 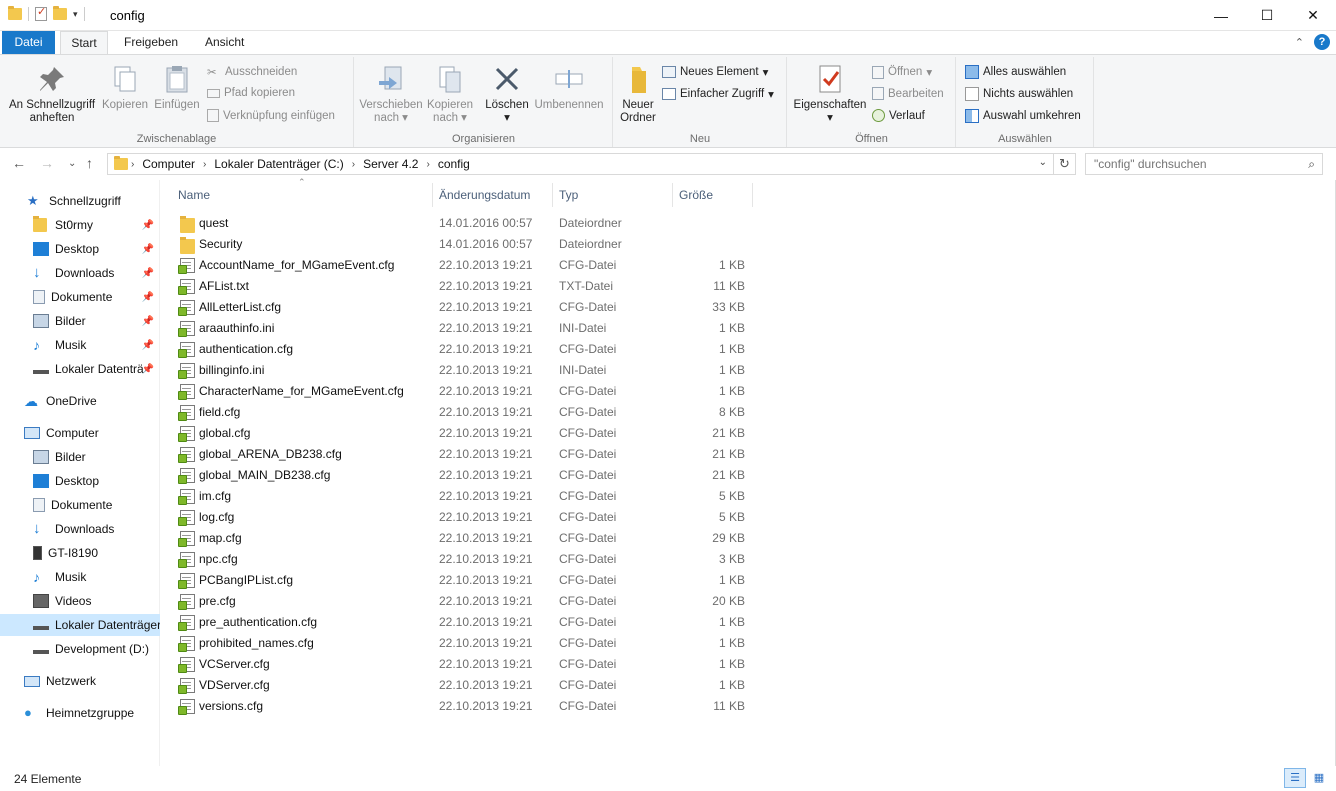 I want to click on copy-to-button: Kopieren nach ▾, so click(x=450, y=94).